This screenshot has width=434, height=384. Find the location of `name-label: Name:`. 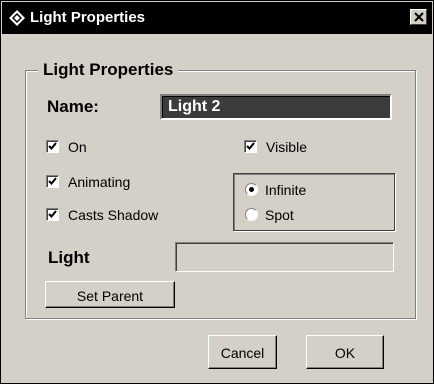

name-label: Name: is located at coordinates (73, 106).